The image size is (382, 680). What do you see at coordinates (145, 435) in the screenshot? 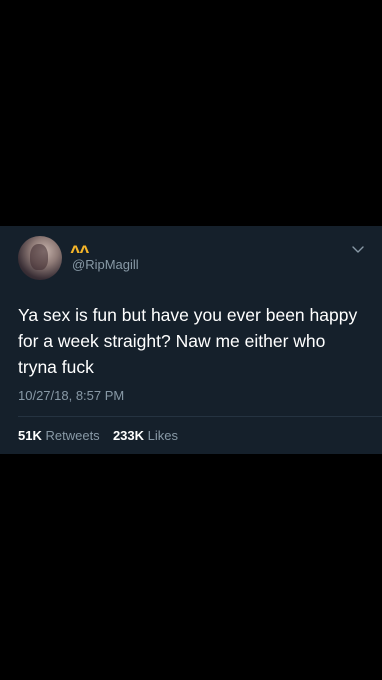
I see `likes-stat: 233K Likes` at bounding box center [145, 435].